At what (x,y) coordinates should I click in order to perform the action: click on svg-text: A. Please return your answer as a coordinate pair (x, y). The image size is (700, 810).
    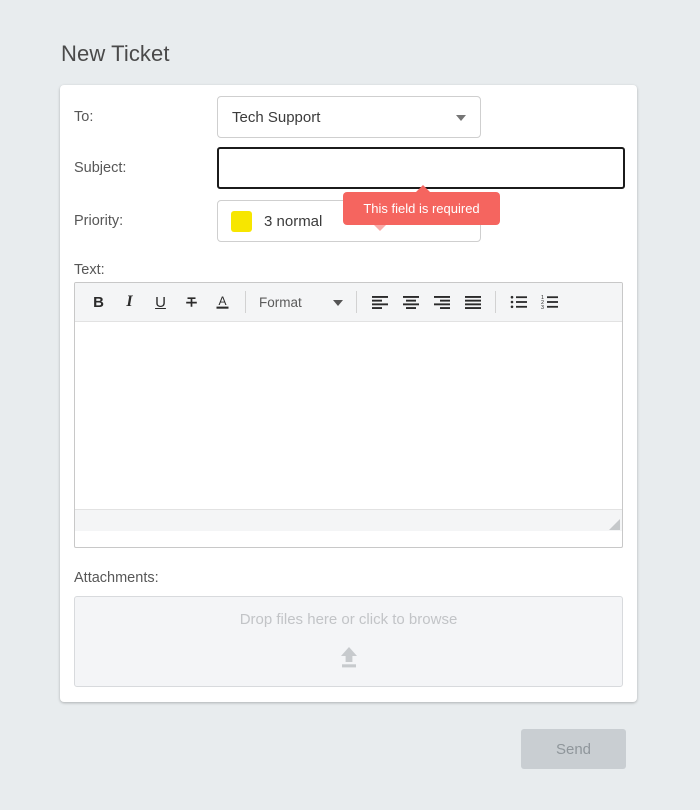
    Looking at the image, I should click on (222, 301).